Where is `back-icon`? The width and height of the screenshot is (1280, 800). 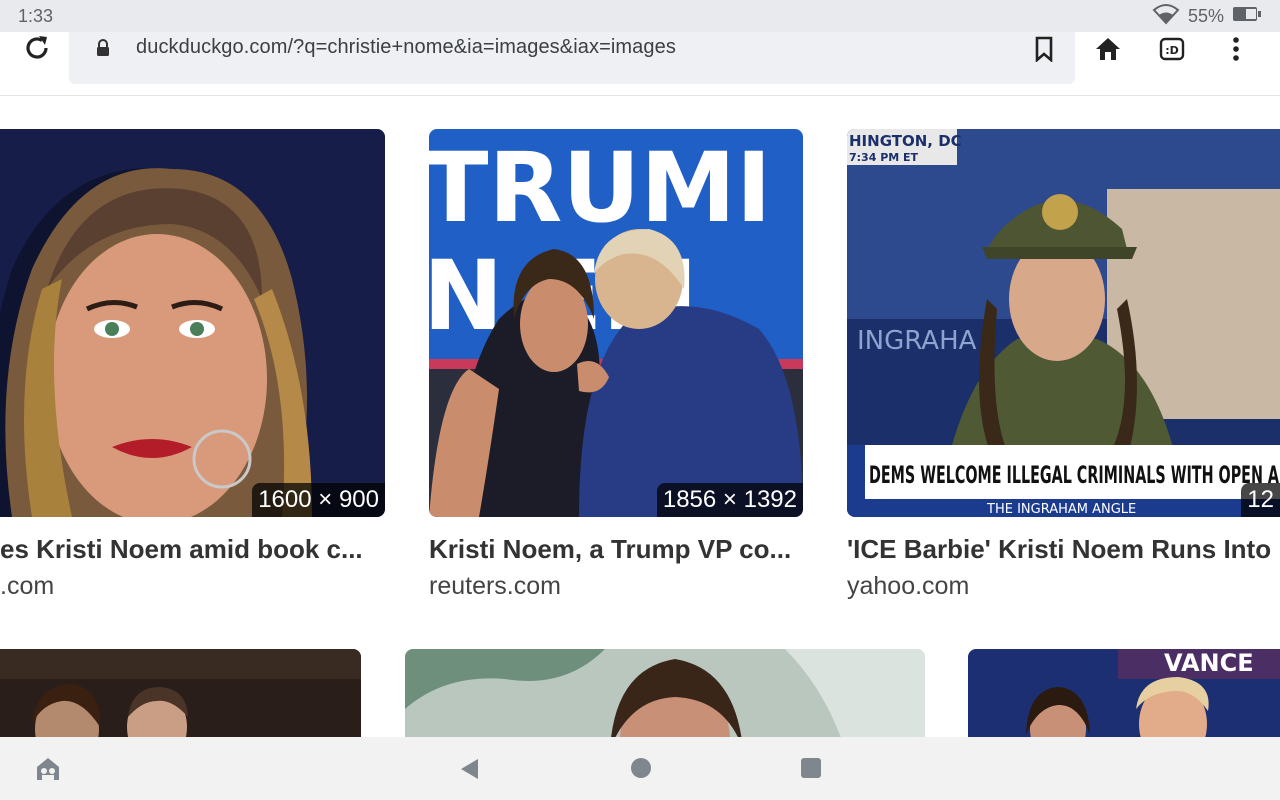
back-icon is located at coordinates (470, 771).